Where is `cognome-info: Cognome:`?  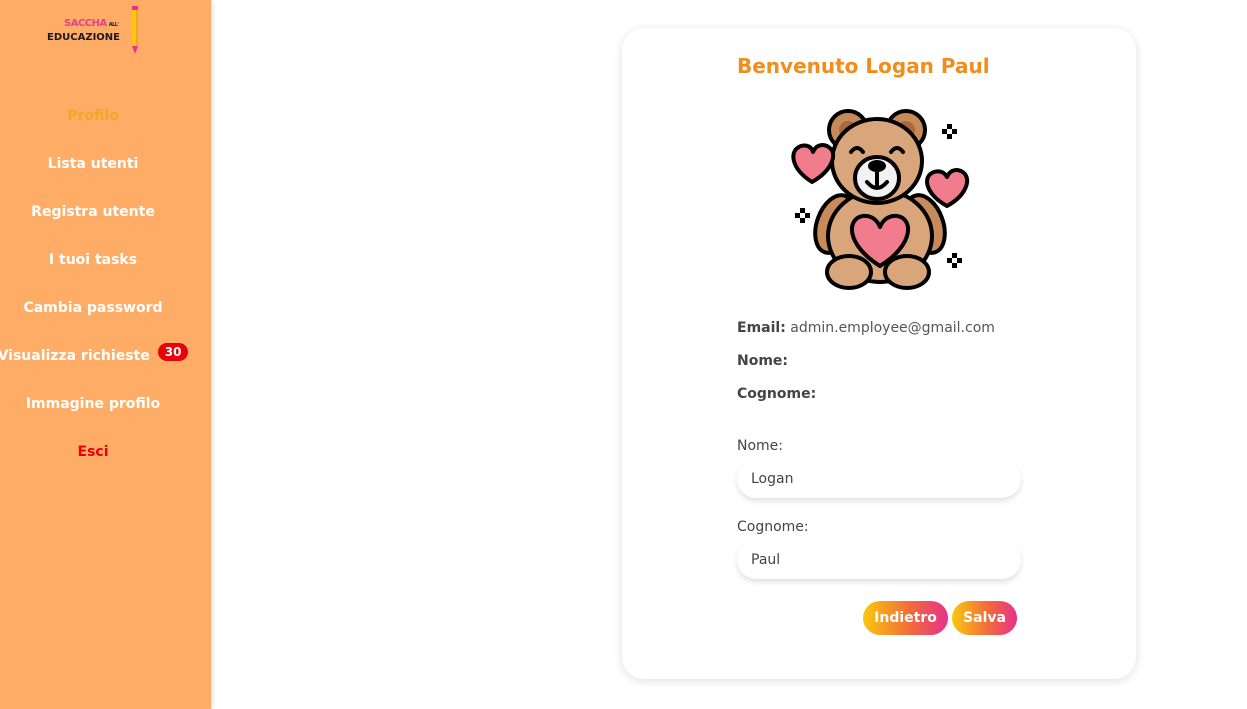 cognome-info: Cognome: is located at coordinates (776, 394).